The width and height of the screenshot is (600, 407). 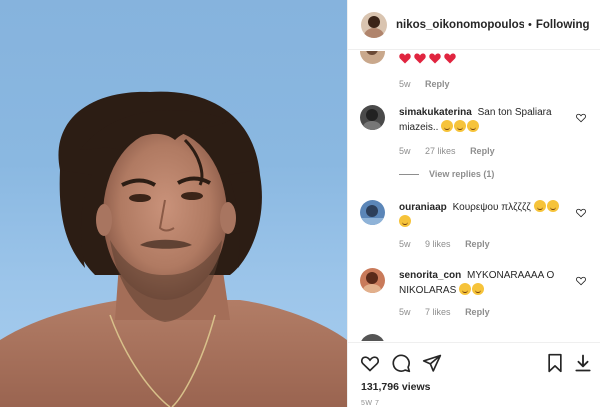 I want to click on post-header: nikos_oikonomopoulos • Following, so click(x=474, y=25).